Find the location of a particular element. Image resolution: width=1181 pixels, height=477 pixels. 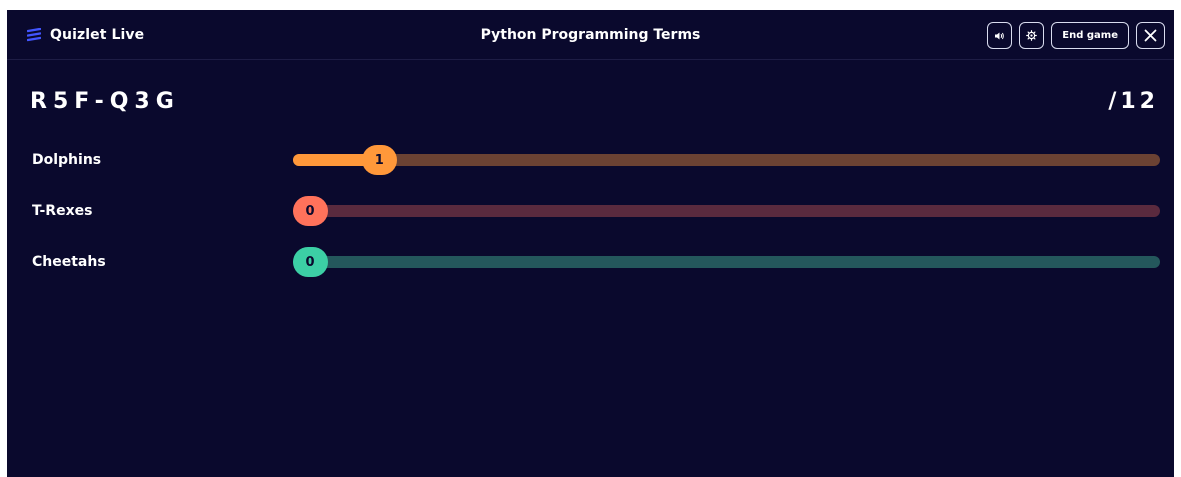

close-icon is located at coordinates (1150, 35).